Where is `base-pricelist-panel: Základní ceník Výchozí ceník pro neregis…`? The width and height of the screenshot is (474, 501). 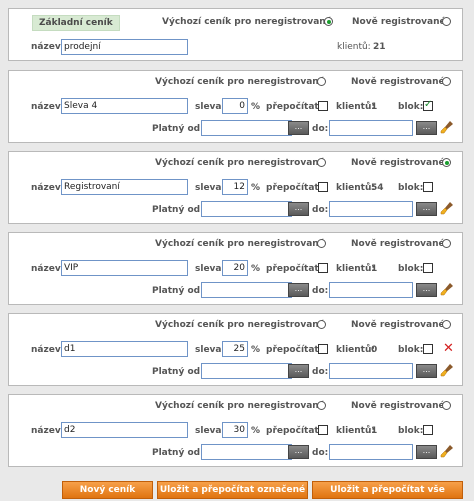 base-pricelist-panel: Základní ceník Výchozí ceník pro neregis… is located at coordinates (235, 34).